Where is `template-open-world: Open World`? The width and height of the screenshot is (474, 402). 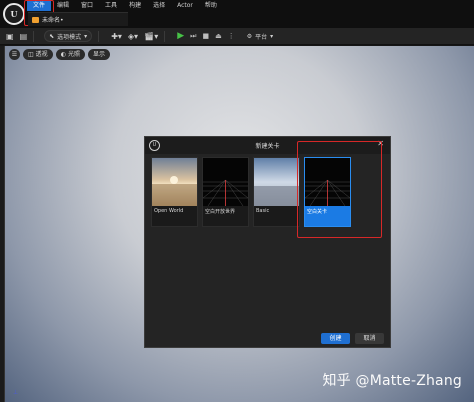 template-open-world: Open World is located at coordinates (174, 192).